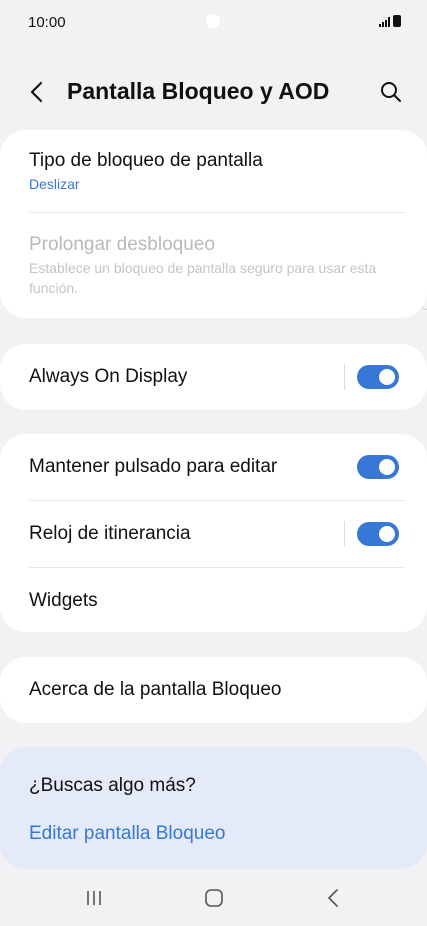 The width and height of the screenshot is (427, 926). I want to click on lock-type-item: Tipo de bloqueo de pantalla Deslizar, so click(213, 171).